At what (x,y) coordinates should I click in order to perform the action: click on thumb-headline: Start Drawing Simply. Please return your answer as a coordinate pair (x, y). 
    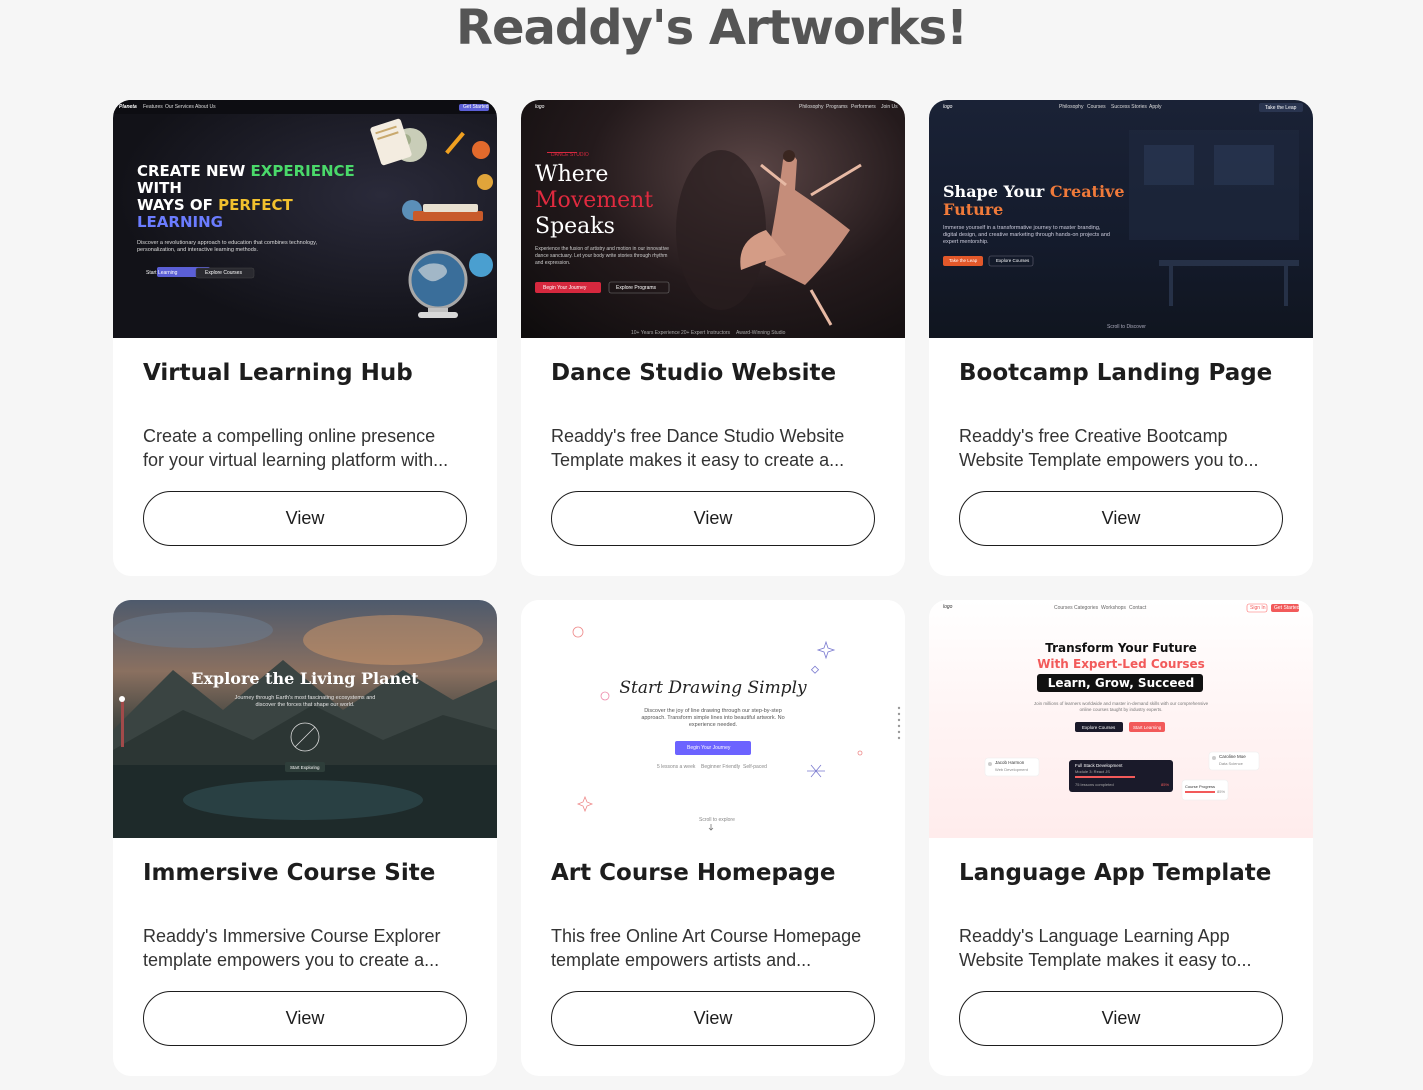
    Looking at the image, I should click on (713, 688).